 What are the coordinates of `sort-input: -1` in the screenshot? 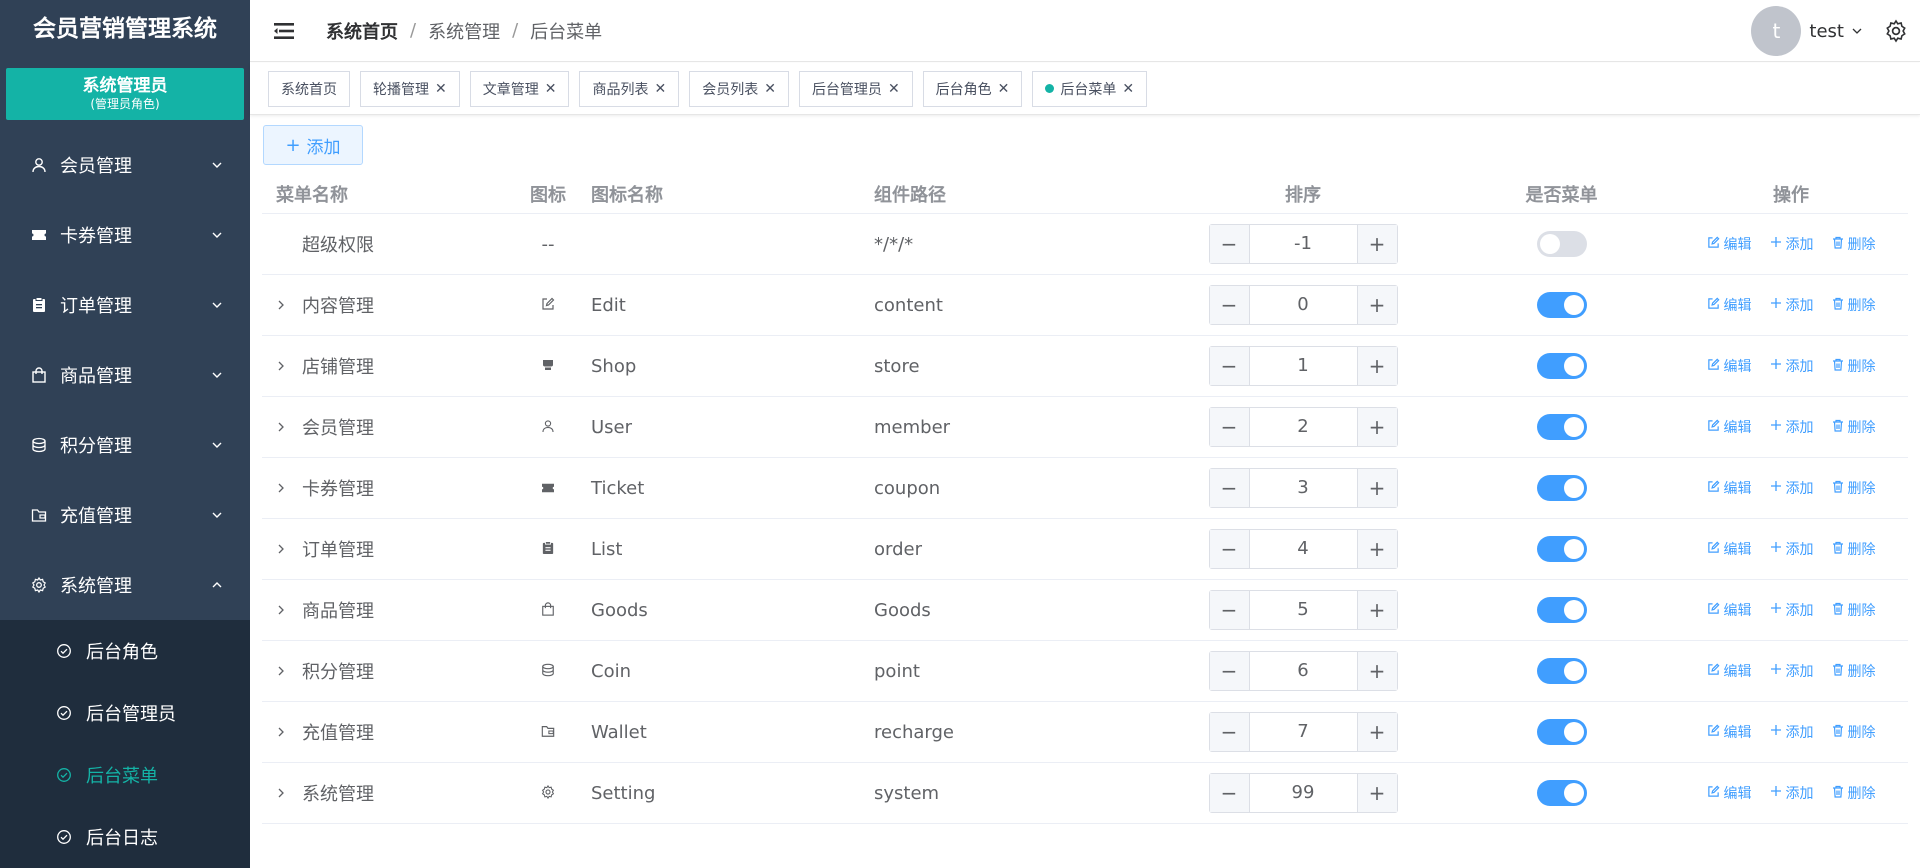 It's located at (1303, 244).